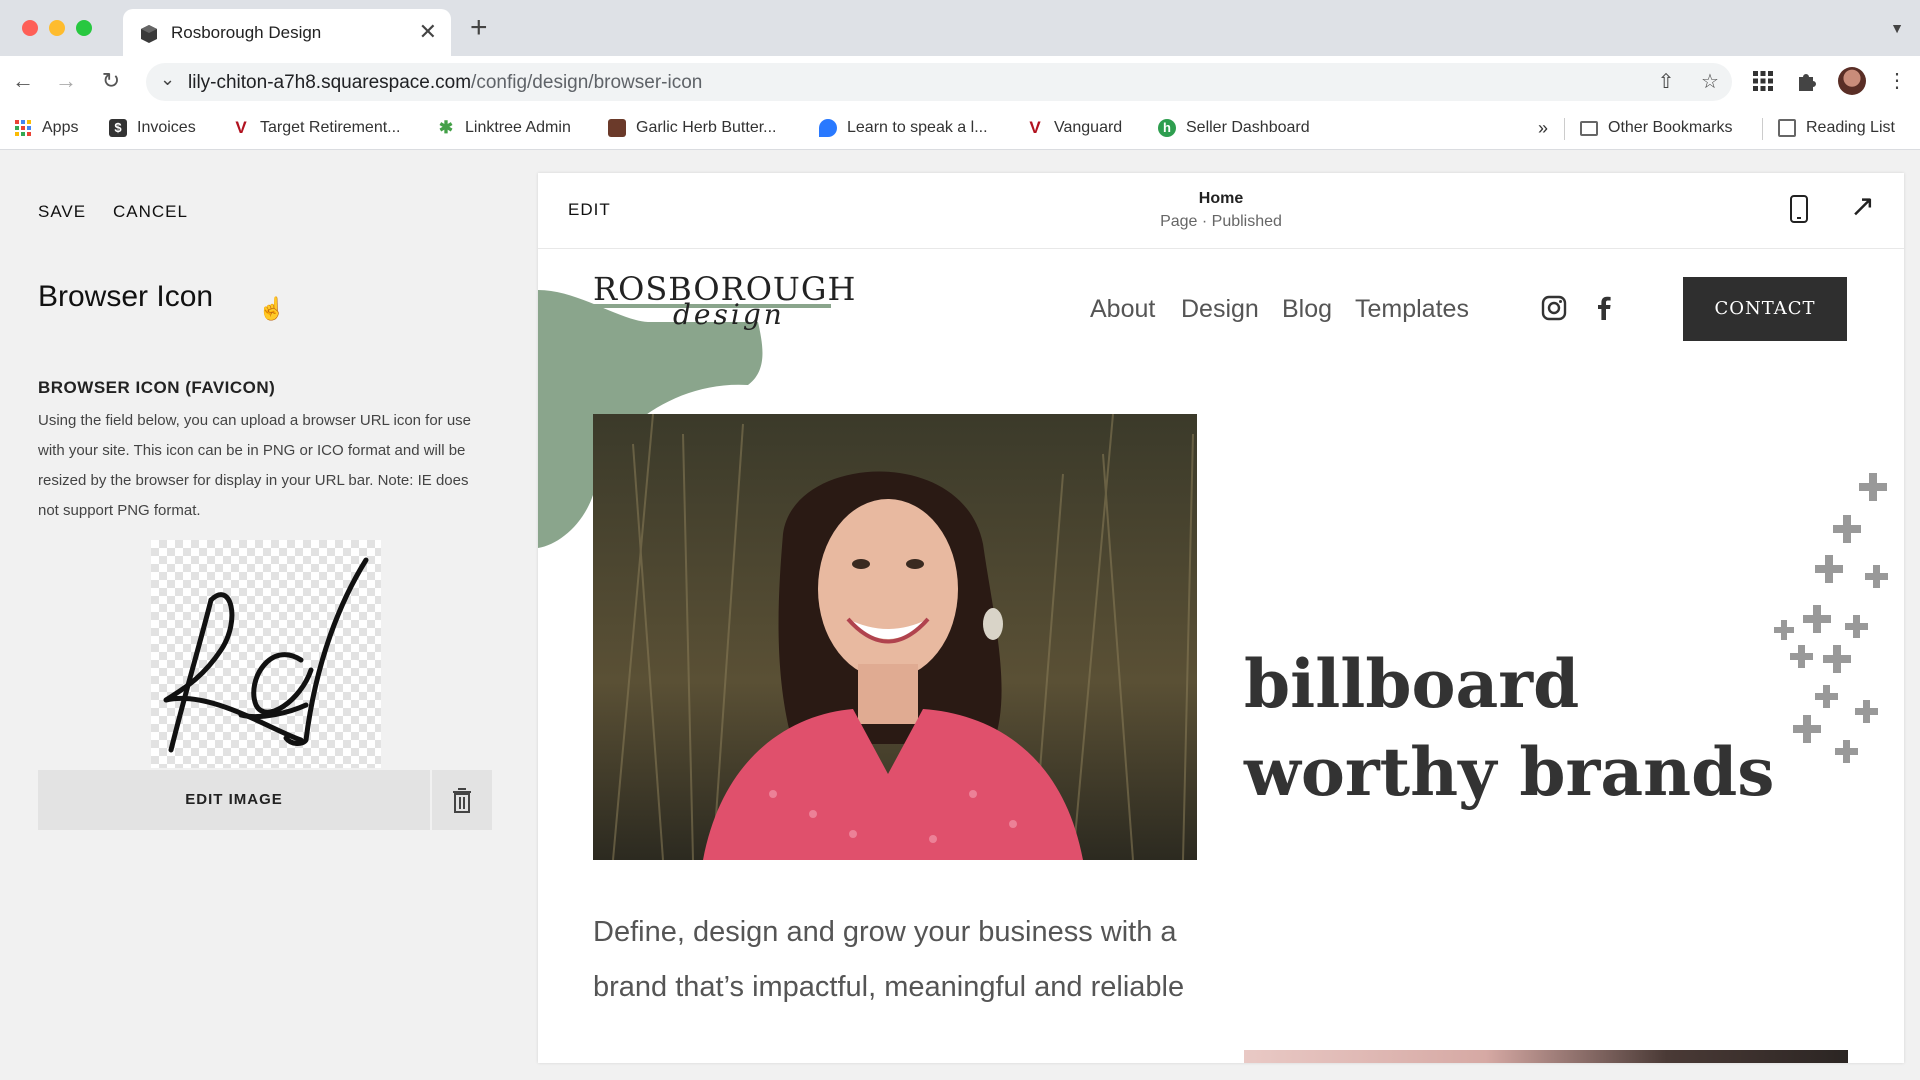 This screenshot has height=1080, width=1920. I want to click on bookmark-vanguard: V Vanguard, so click(1074, 128).